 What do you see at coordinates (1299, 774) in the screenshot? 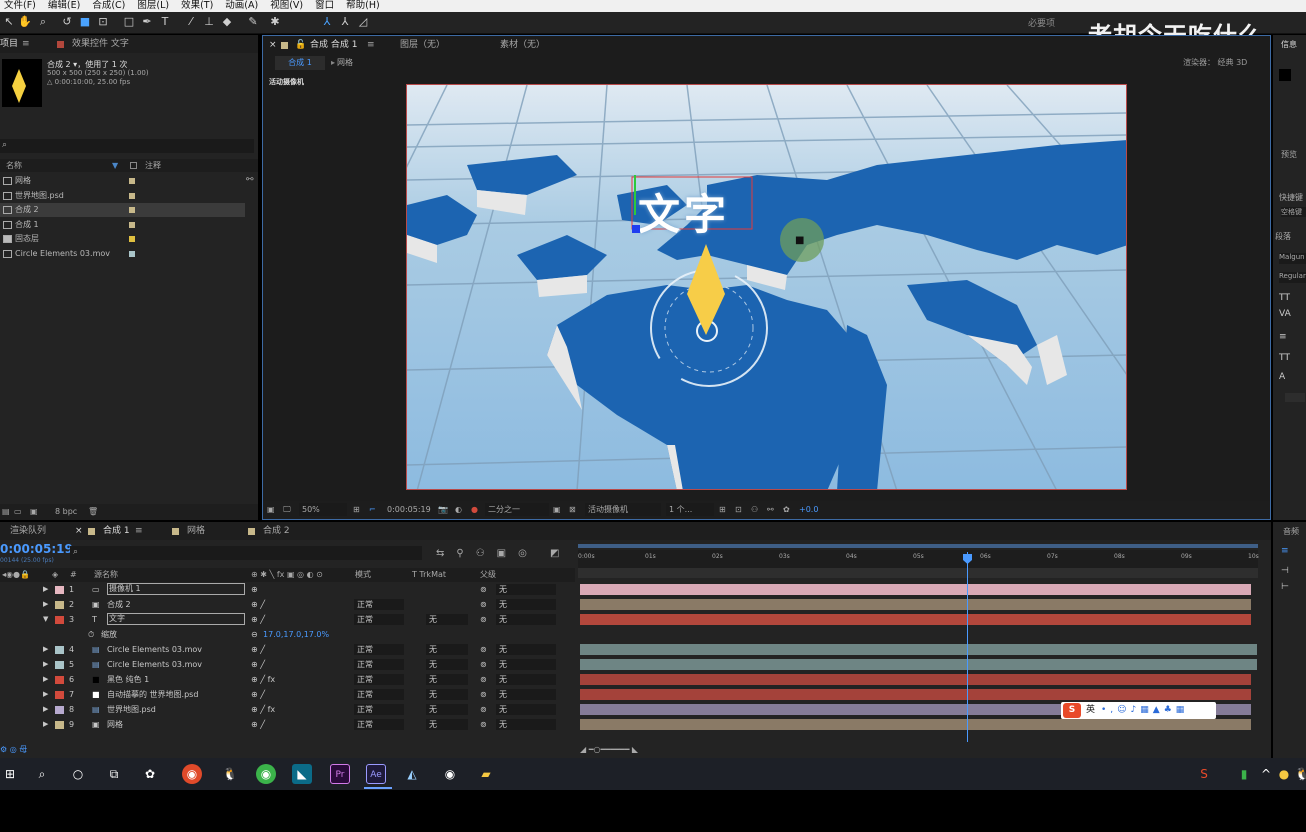
I see `tray-qq-icon: 🐧` at bounding box center [1299, 774].